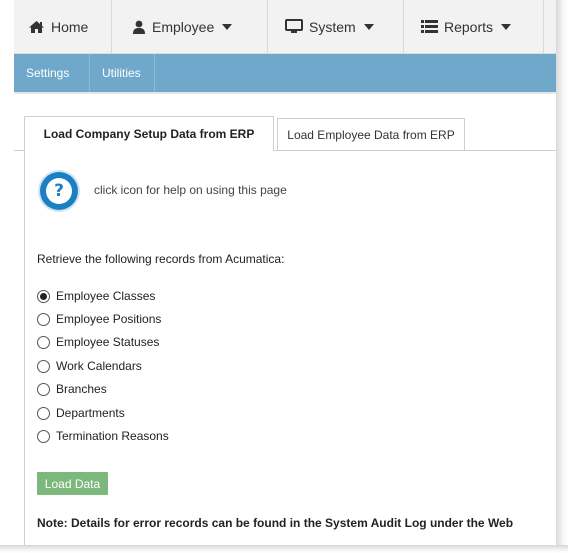 The width and height of the screenshot is (568, 553). I want to click on nav-system: System, so click(336, 26).